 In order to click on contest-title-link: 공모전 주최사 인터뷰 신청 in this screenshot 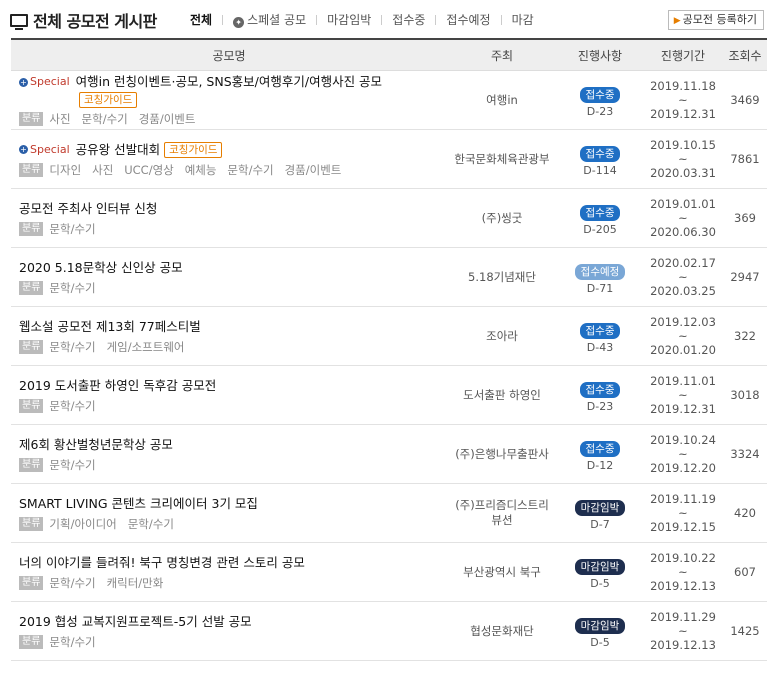, I will do `click(88, 209)`.